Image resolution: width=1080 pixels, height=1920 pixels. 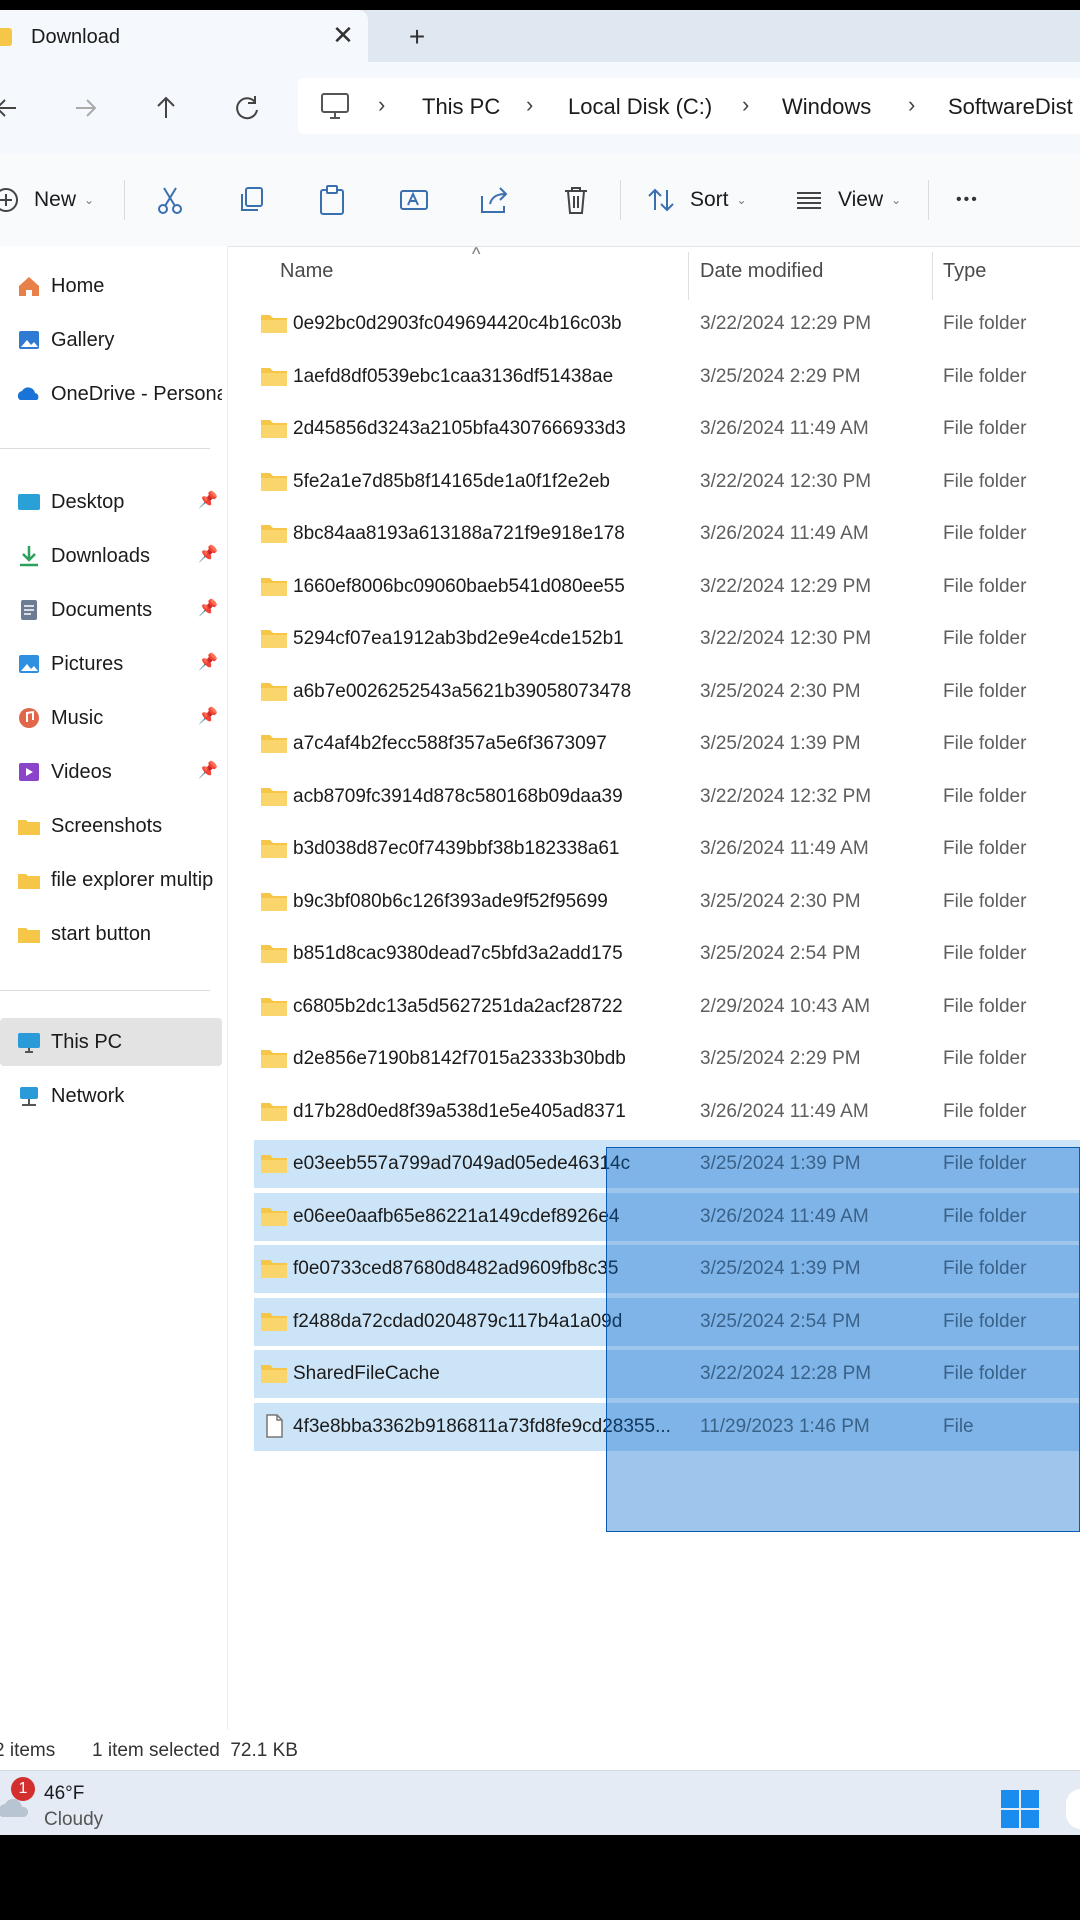 What do you see at coordinates (1020, 1809) in the screenshot?
I see `start-button-windows-icon` at bounding box center [1020, 1809].